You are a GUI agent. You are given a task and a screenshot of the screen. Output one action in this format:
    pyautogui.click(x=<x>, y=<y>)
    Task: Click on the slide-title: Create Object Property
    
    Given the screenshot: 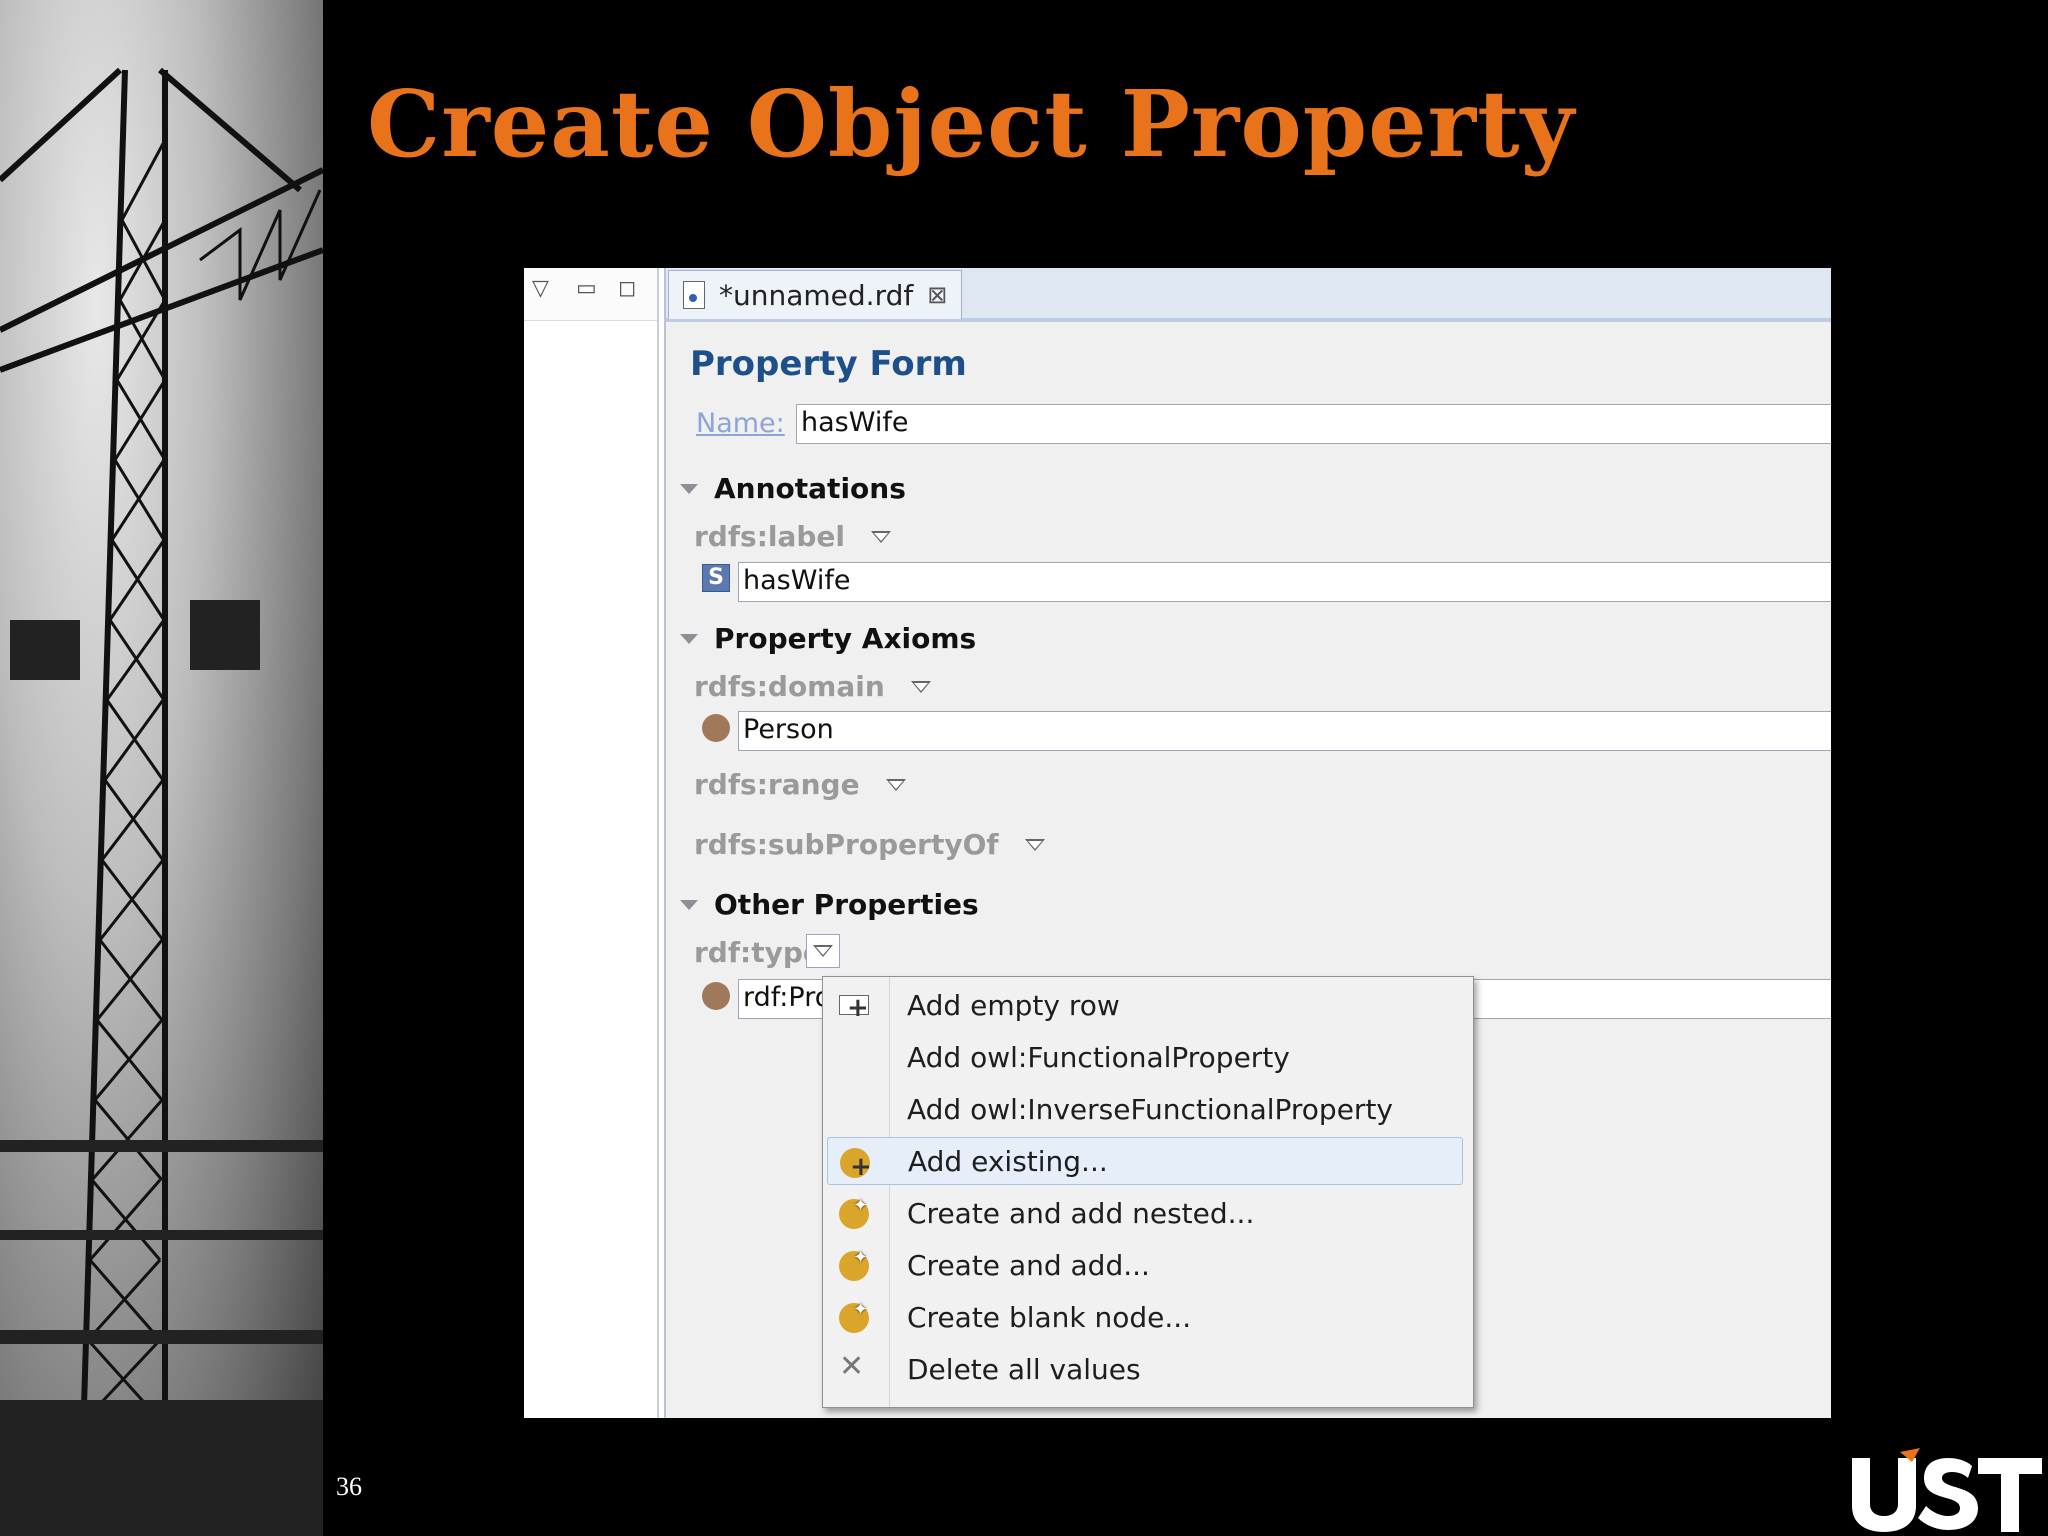 What is the action you would take?
    pyautogui.click(x=971, y=124)
    